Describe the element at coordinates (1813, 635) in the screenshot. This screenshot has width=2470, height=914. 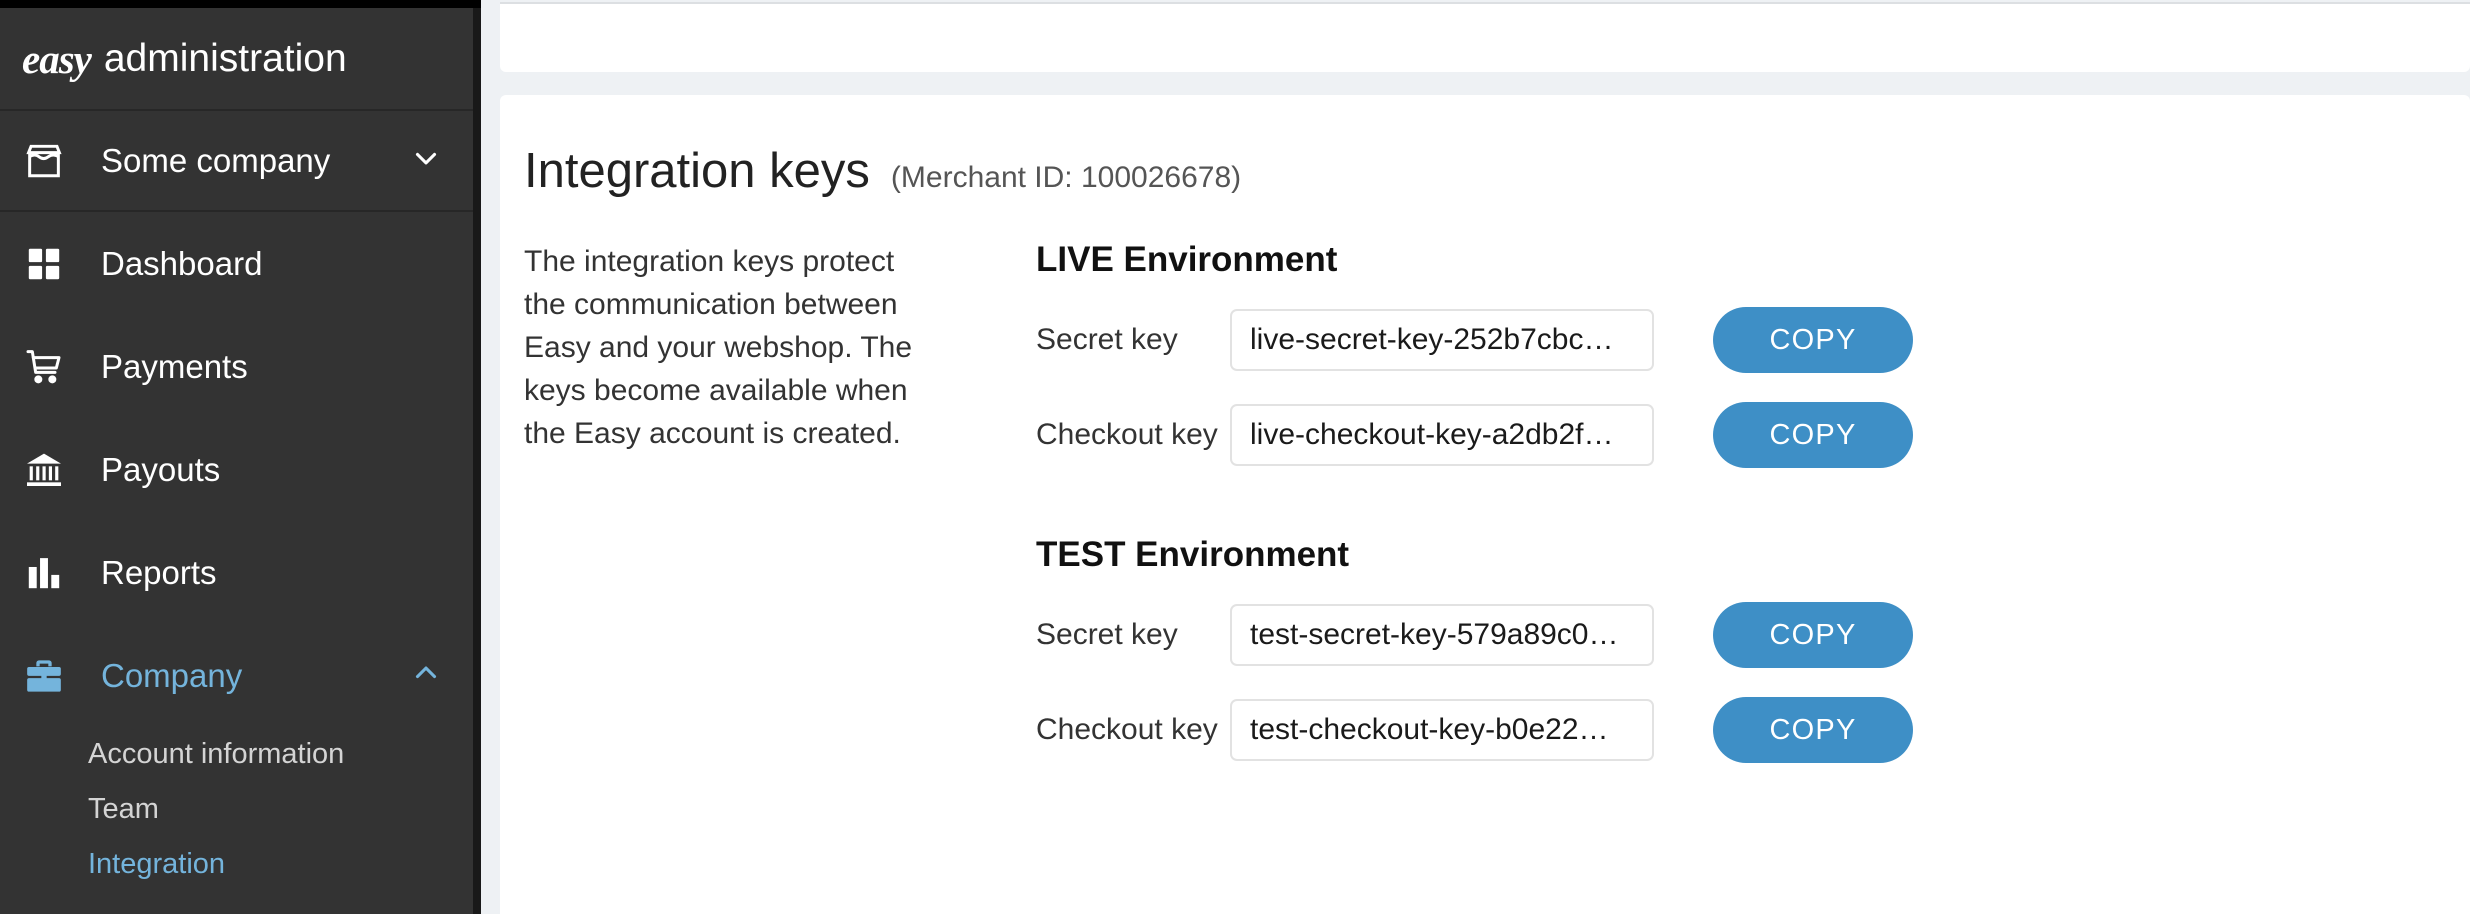
I see `copy-test-secret-key-button: COPY` at that location.